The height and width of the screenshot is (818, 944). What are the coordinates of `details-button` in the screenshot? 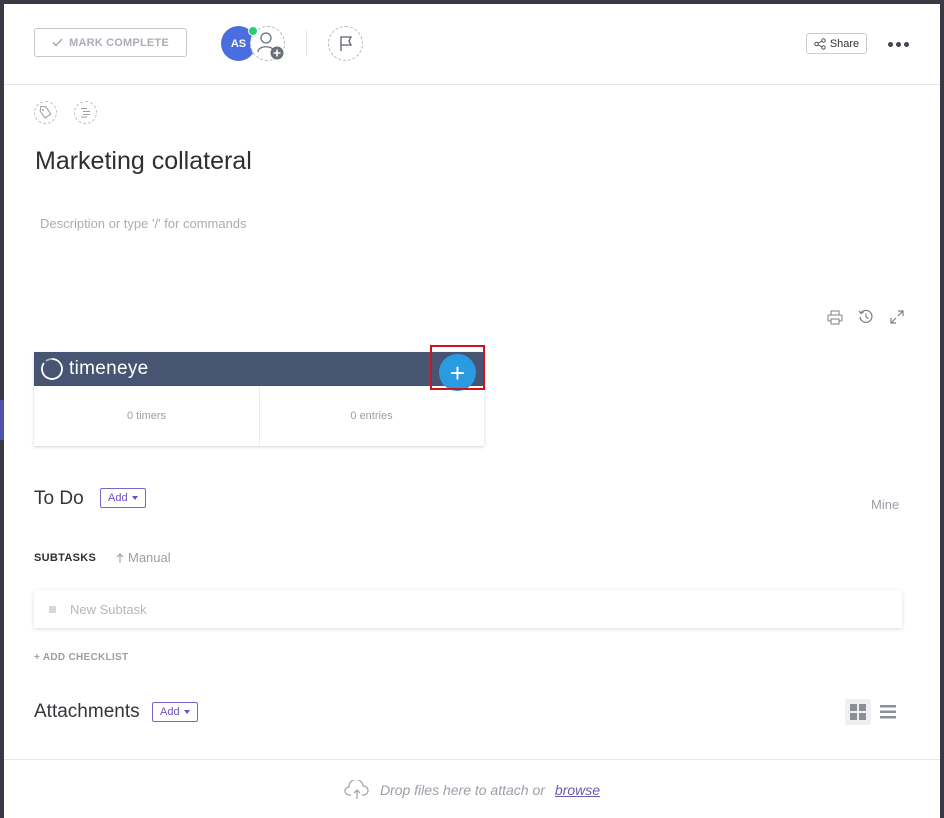 It's located at (85, 112).